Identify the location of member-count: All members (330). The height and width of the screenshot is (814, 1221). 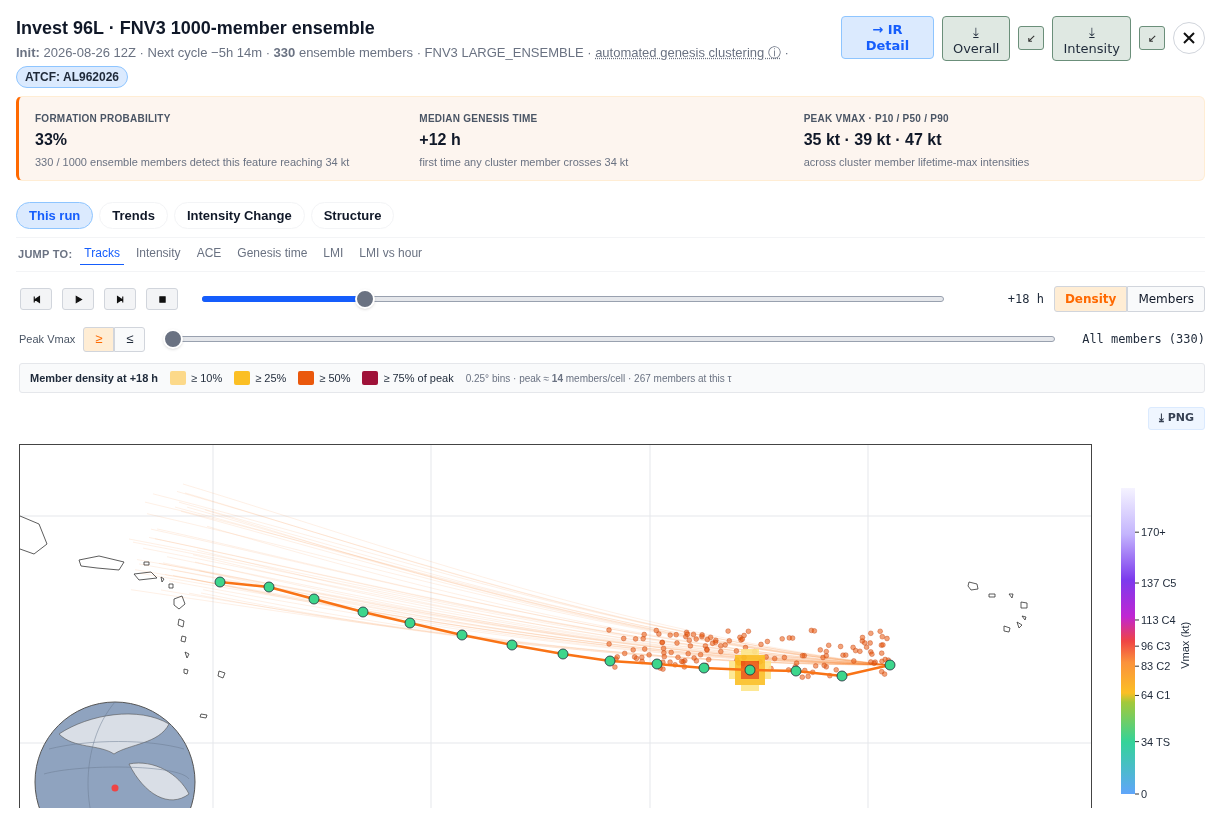
(1143, 339).